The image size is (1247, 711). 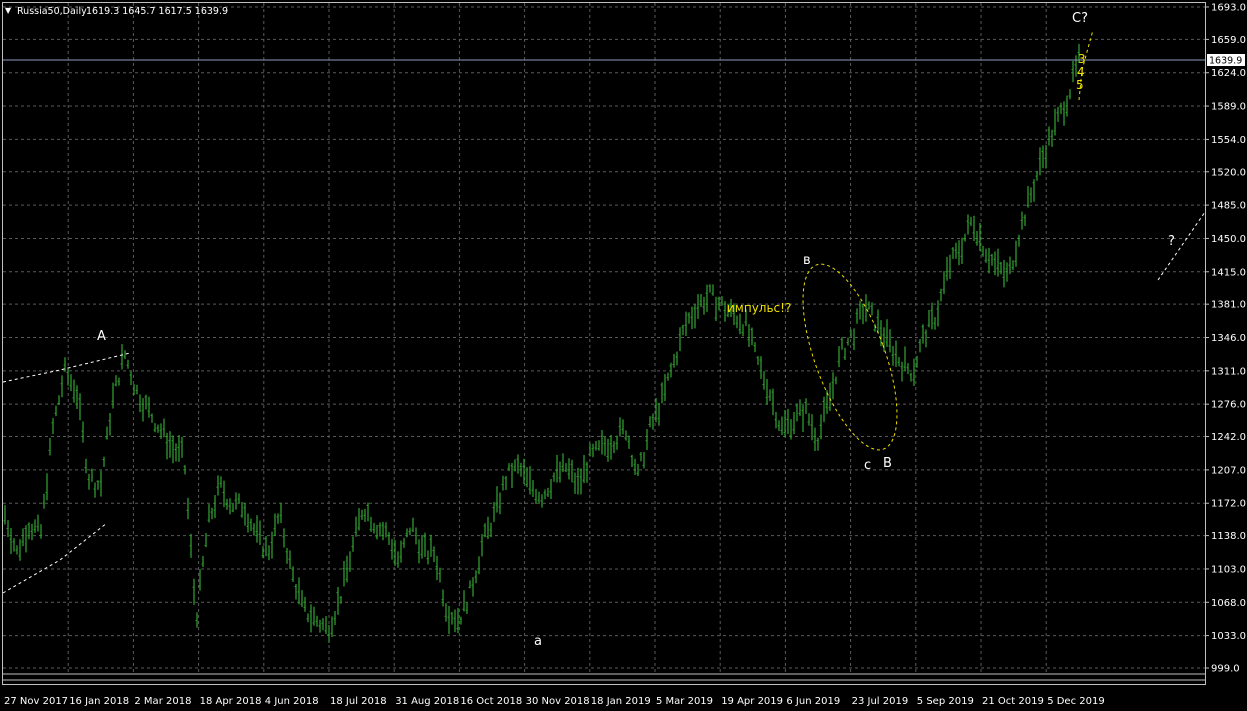 I want to click on y-tick-label: 1693.0, so click(x=1228, y=8).